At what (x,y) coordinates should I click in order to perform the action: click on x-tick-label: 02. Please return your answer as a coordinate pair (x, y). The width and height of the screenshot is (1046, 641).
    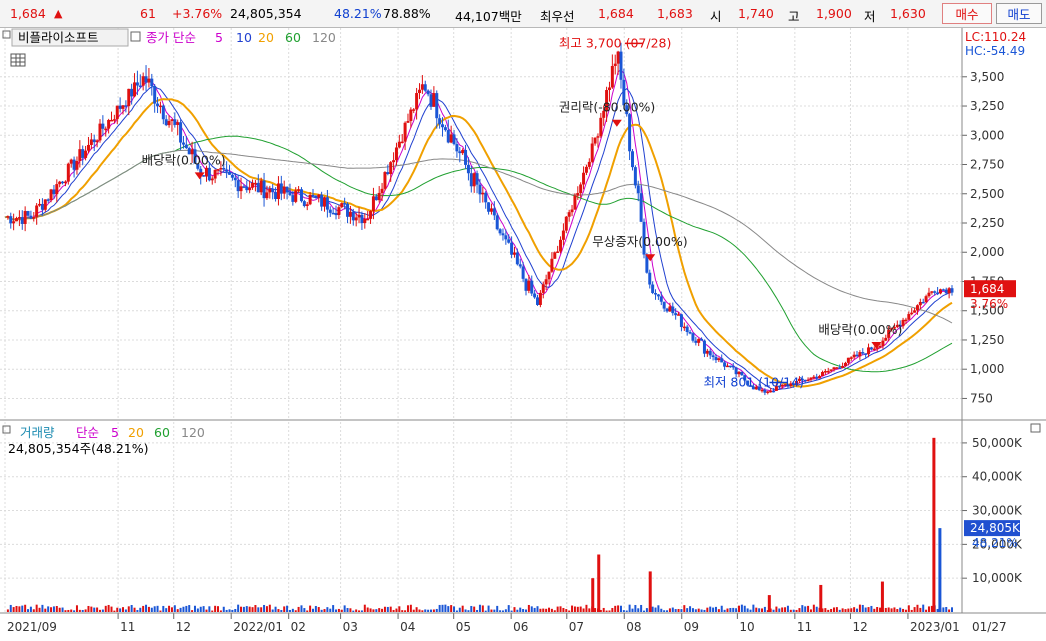
    Looking at the image, I should click on (298, 627).